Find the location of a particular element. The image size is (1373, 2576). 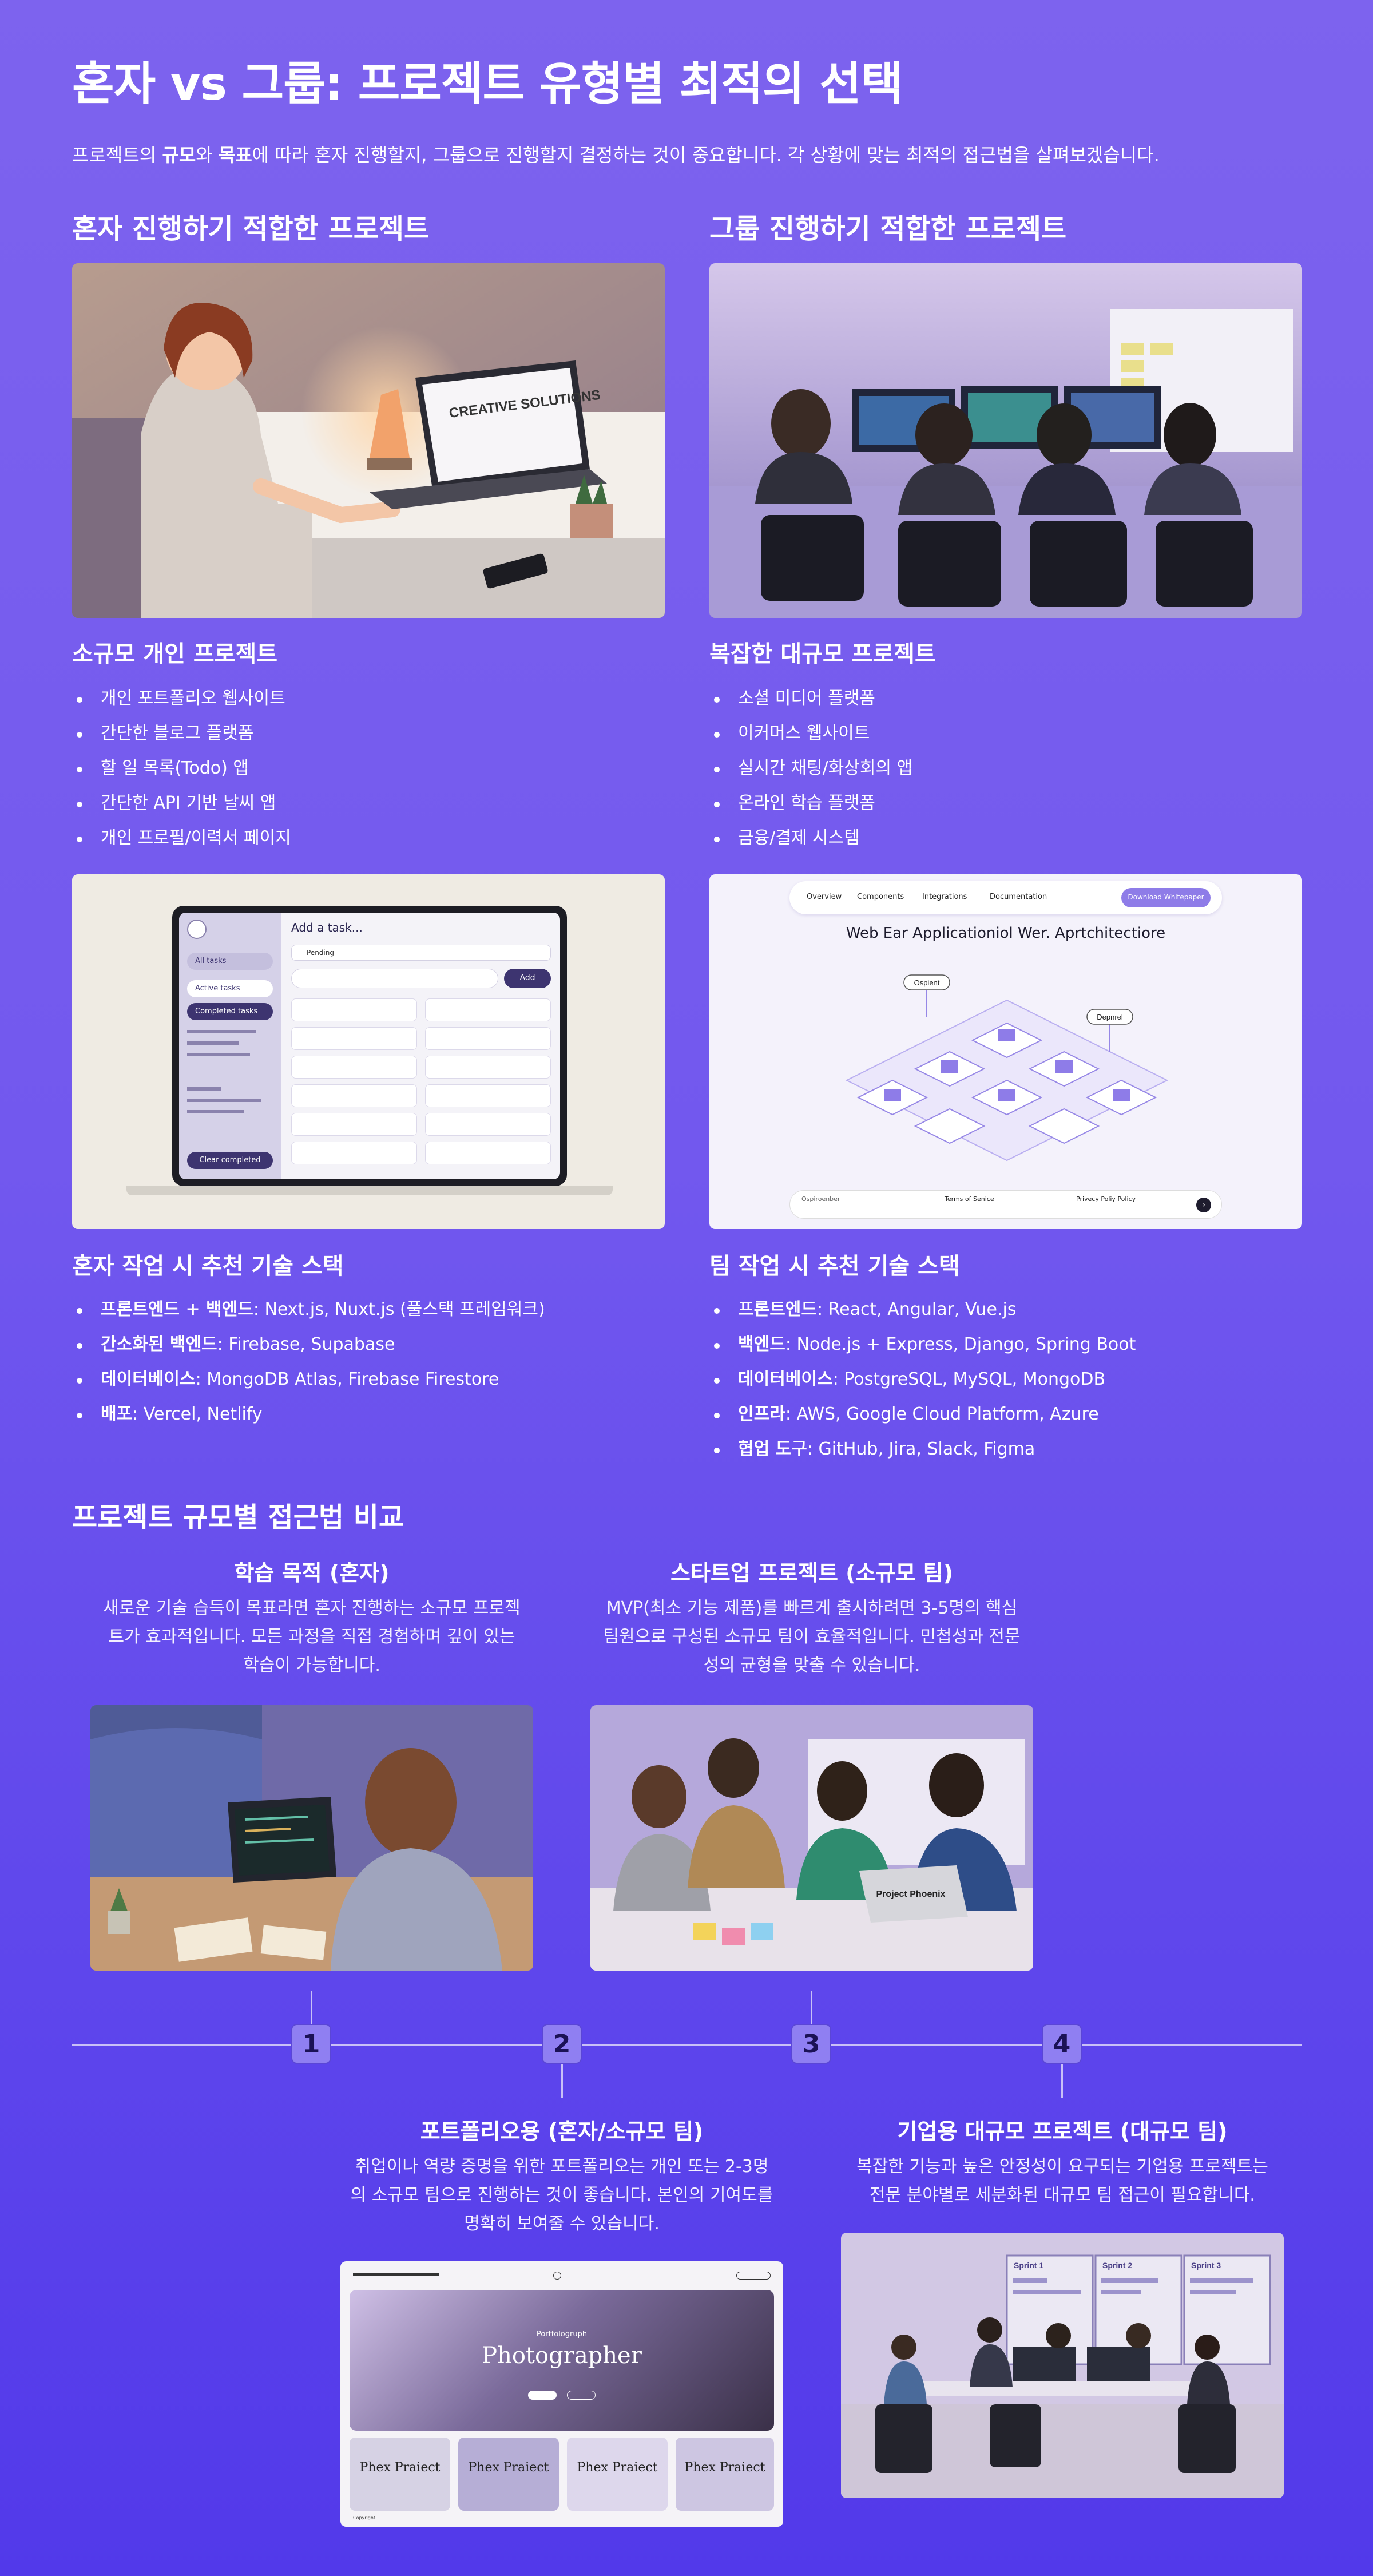

portfolio-footer: Copyright is located at coordinates (365, 2518).